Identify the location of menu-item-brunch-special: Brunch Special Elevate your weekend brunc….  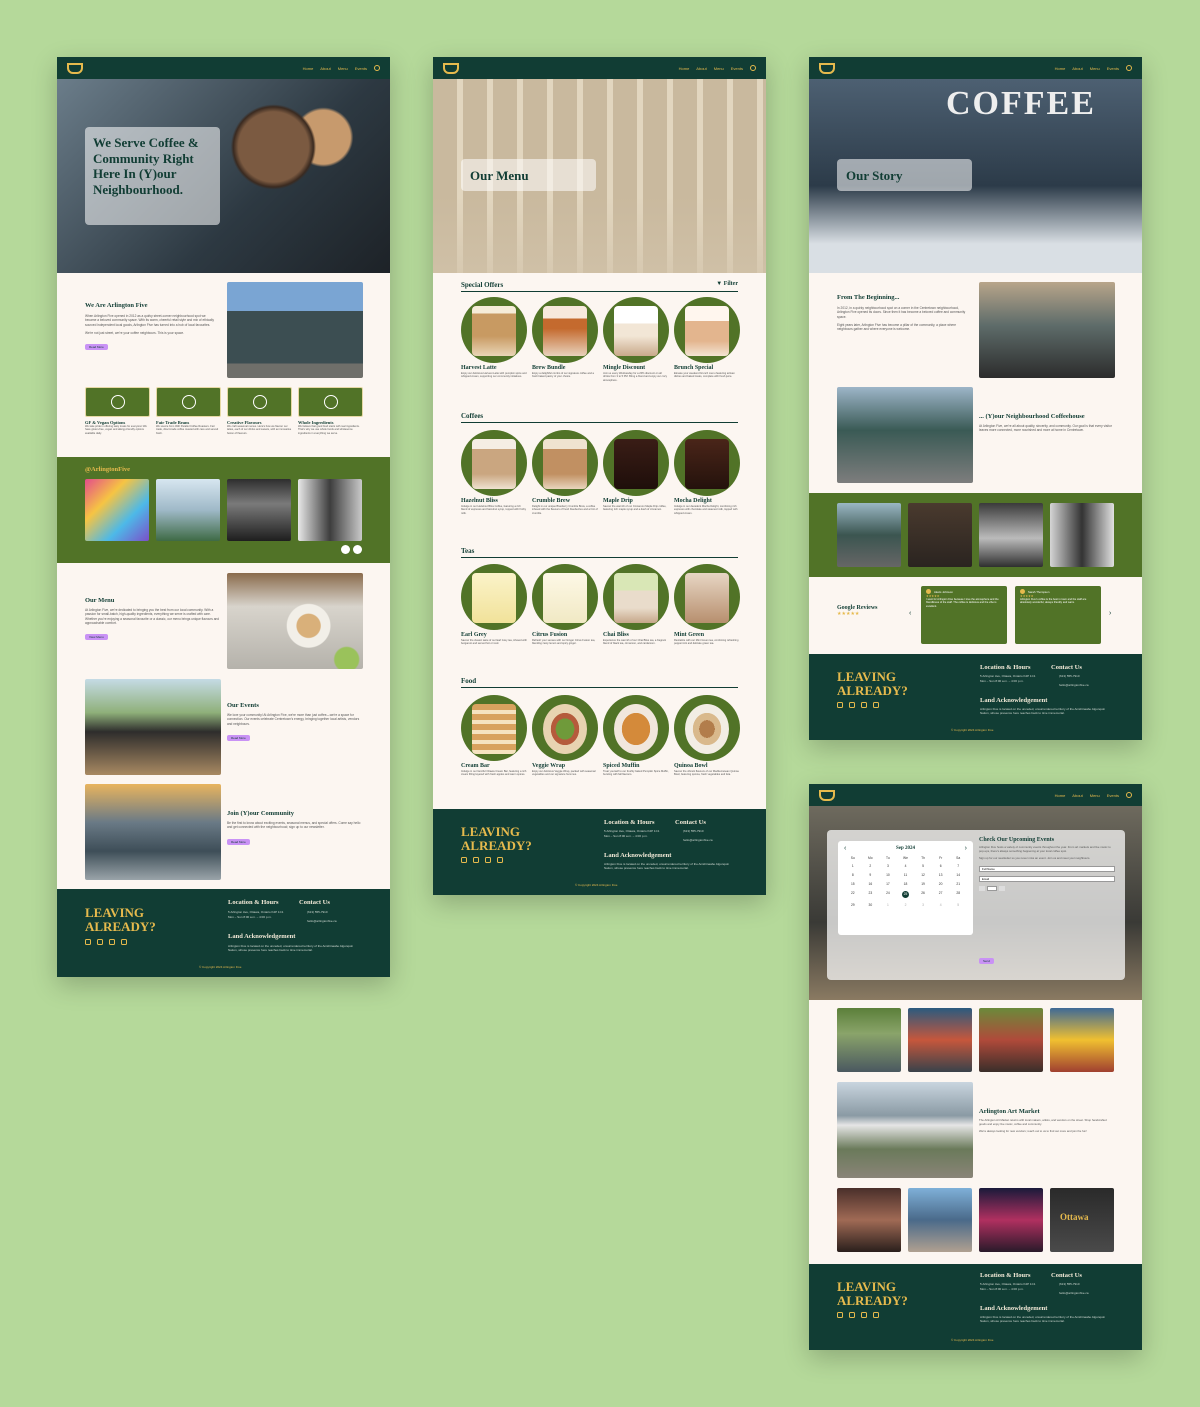
(707, 338).